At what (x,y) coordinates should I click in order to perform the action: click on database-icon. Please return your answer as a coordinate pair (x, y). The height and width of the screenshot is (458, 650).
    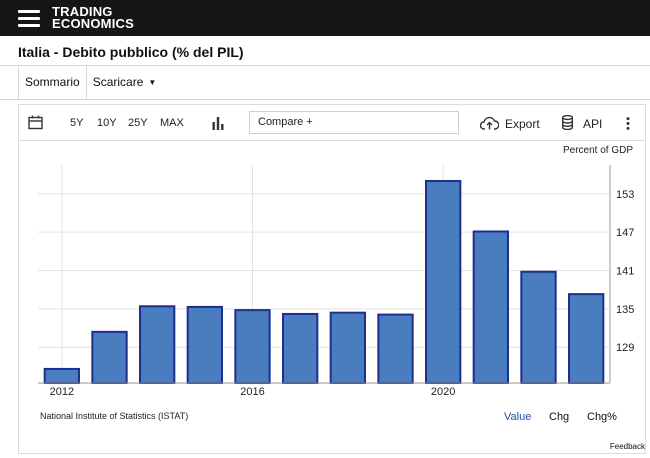
    Looking at the image, I should click on (567, 122).